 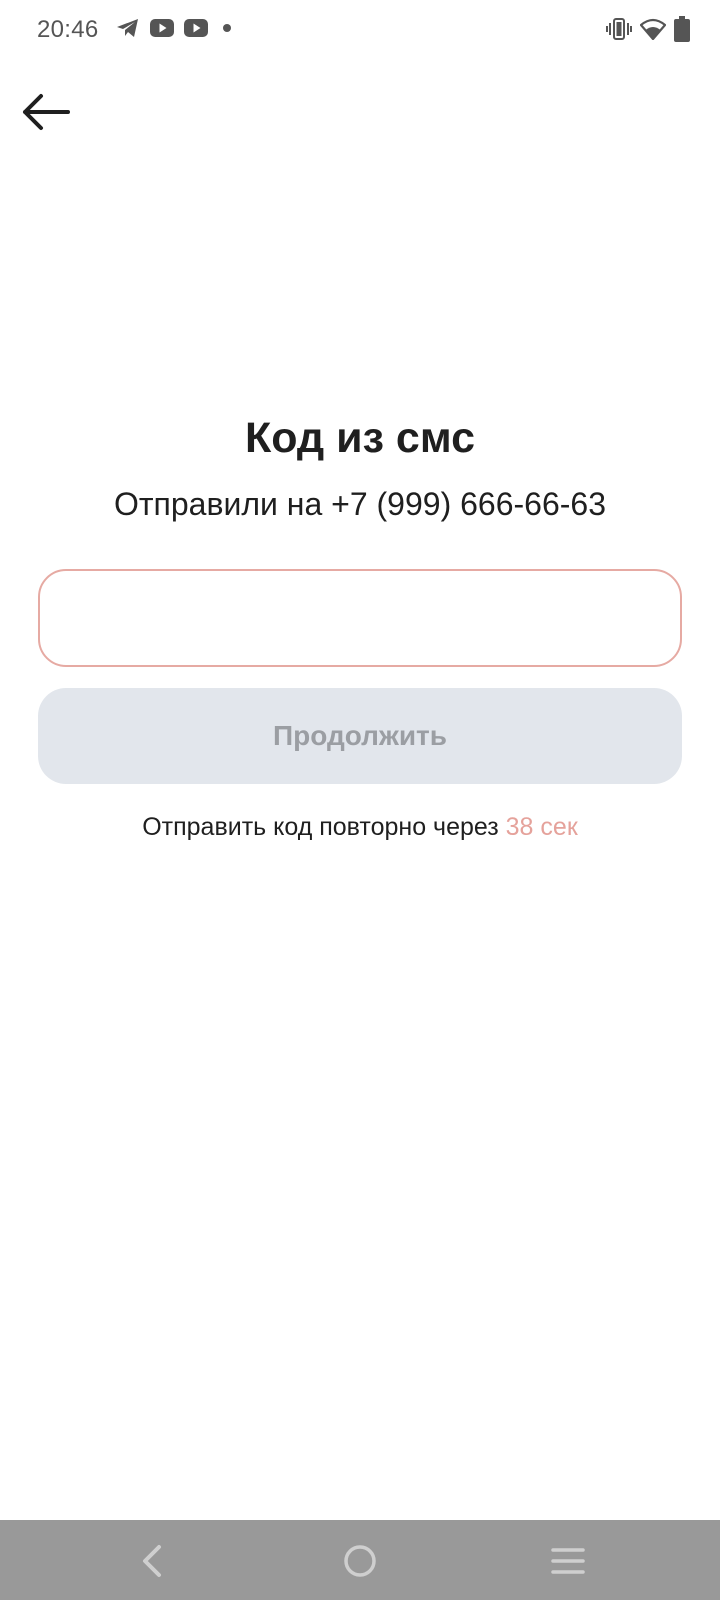 What do you see at coordinates (181, 28) in the screenshot?
I see `status-left-icons` at bounding box center [181, 28].